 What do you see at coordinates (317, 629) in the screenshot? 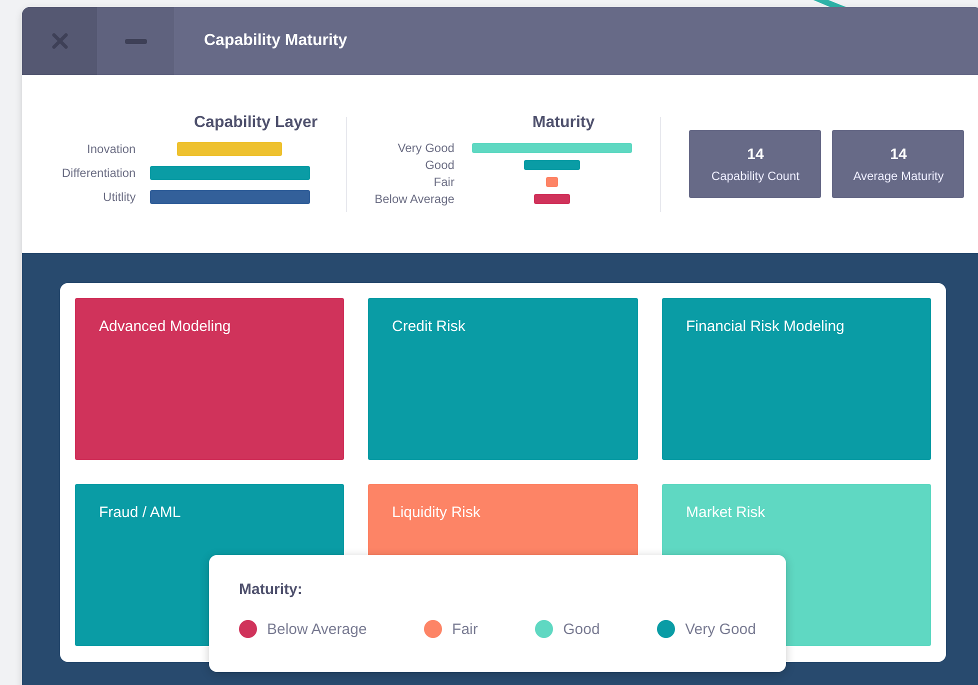
I see `legend-label: Below Average` at bounding box center [317, 629].